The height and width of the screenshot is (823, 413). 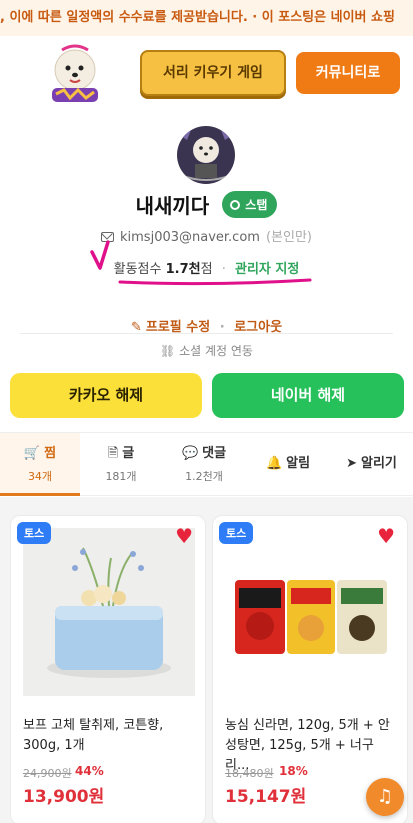 I want to click on tab-label: 글, so click(x=128, y=453).